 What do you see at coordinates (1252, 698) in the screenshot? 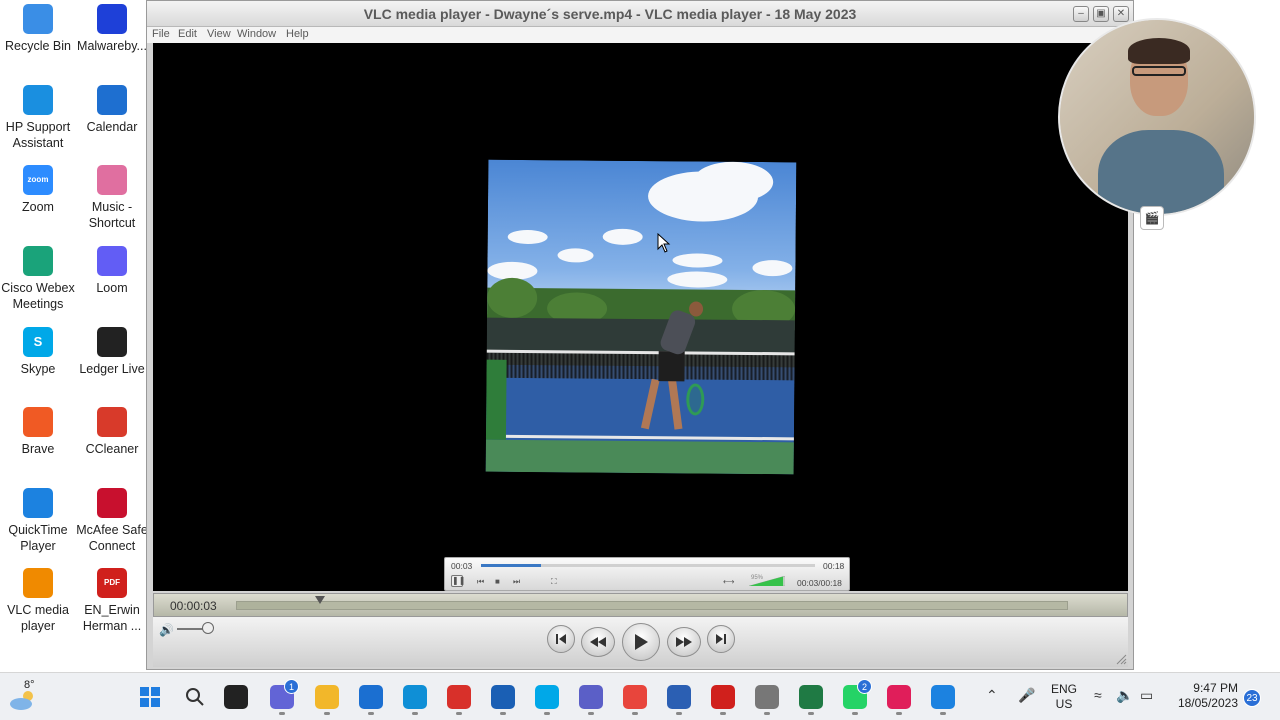
I see `notification-badge: 23` at bounding box center [1252, 698].